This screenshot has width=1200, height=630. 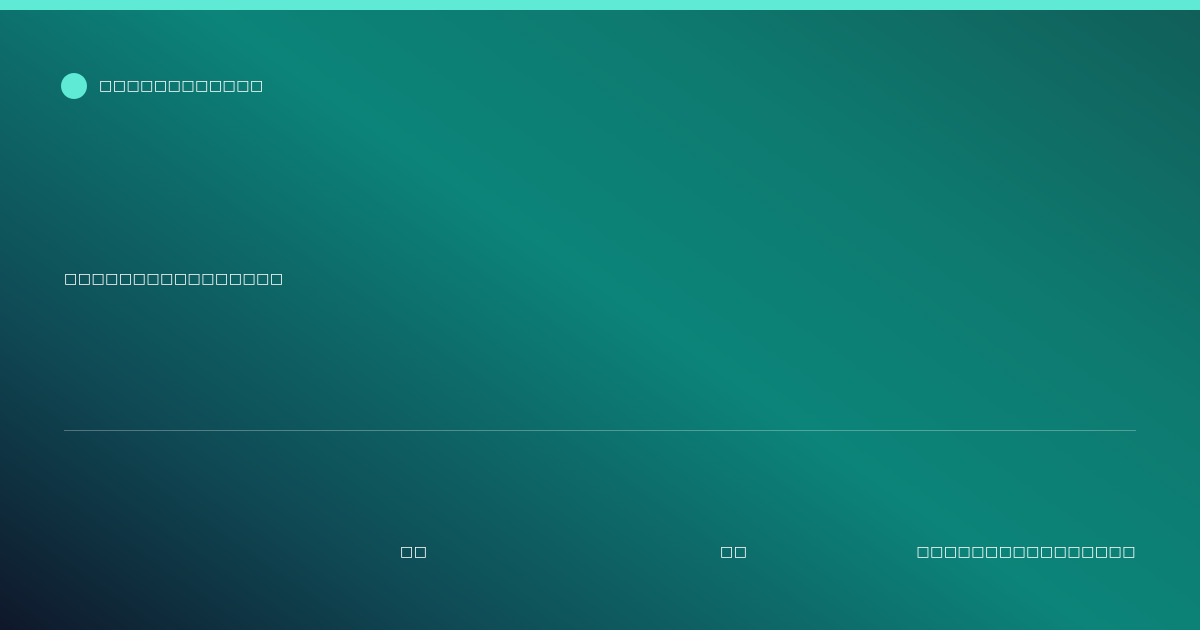 What do you see at coordinates (181, 86) in the screenshot?
I see `brand-name: □□□□□□□□□□□□` at bounding box center [181, 86].